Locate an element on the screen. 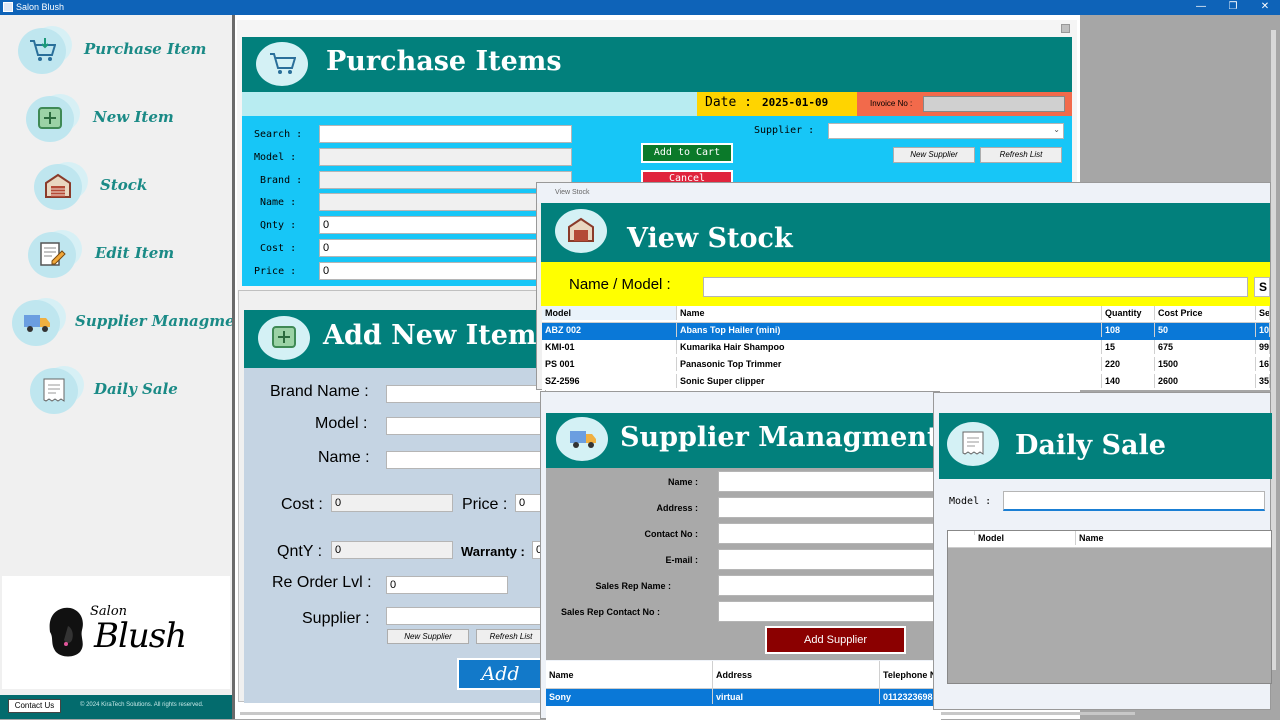  sidebar-item-purchase: Purchase Item is located at coordinates (120, 51).